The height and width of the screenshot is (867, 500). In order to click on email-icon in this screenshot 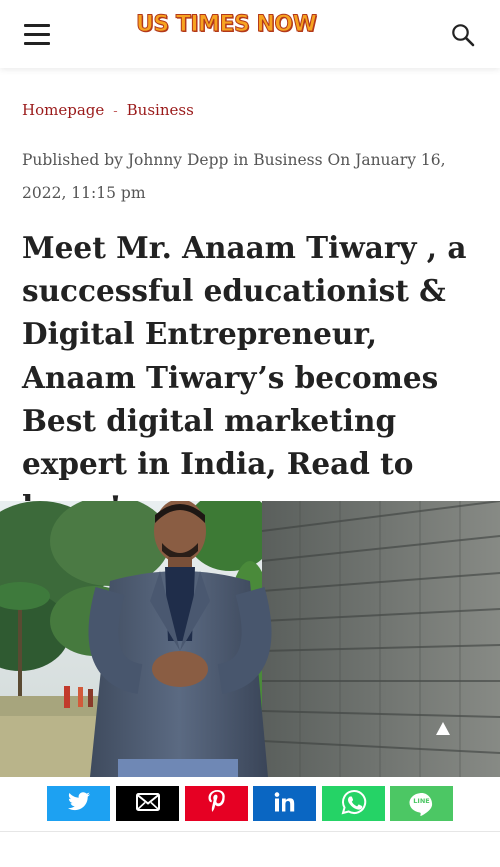, I will do `click(147, 803)`.